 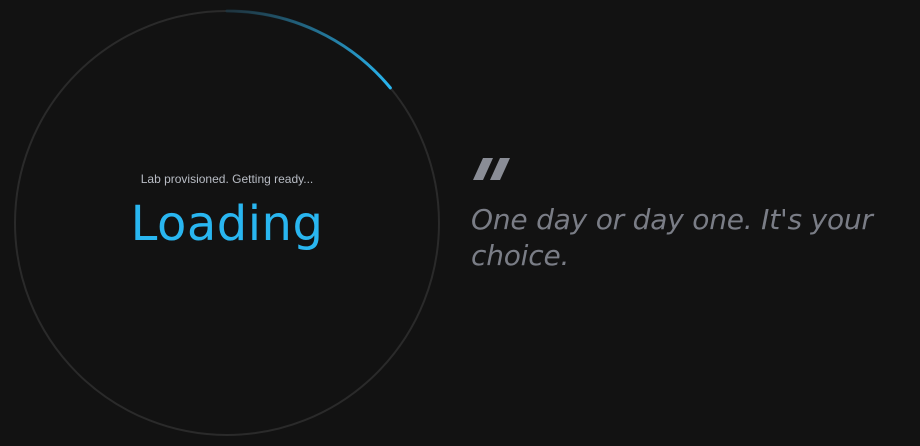 I want to click on progress-ring-arc, so click(x=308, y=49).